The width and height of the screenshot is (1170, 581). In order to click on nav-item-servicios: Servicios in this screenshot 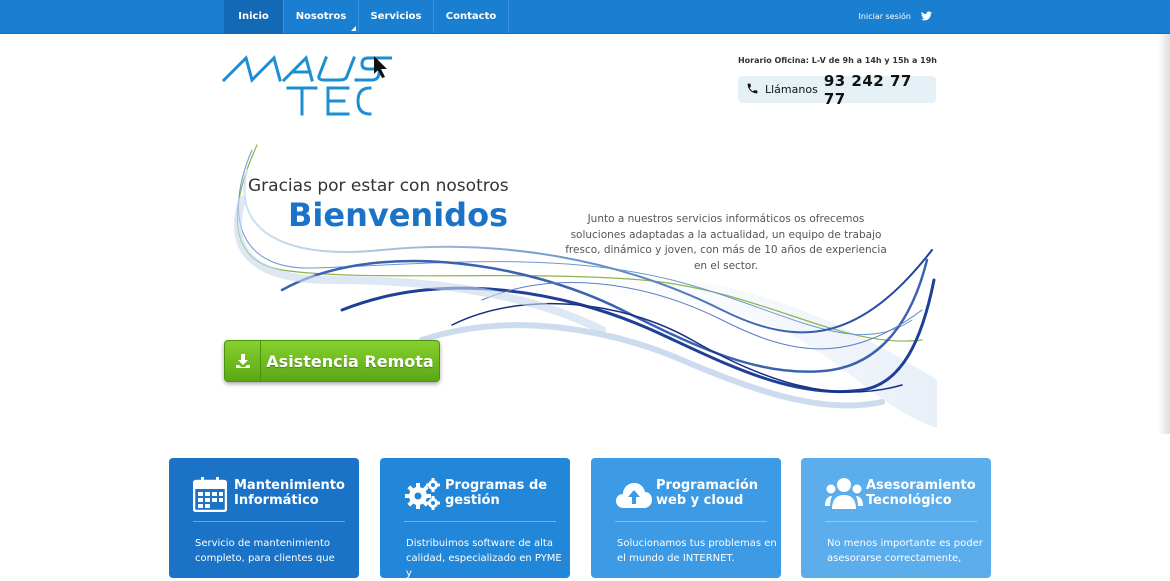, I will do `click(396, 16)`.